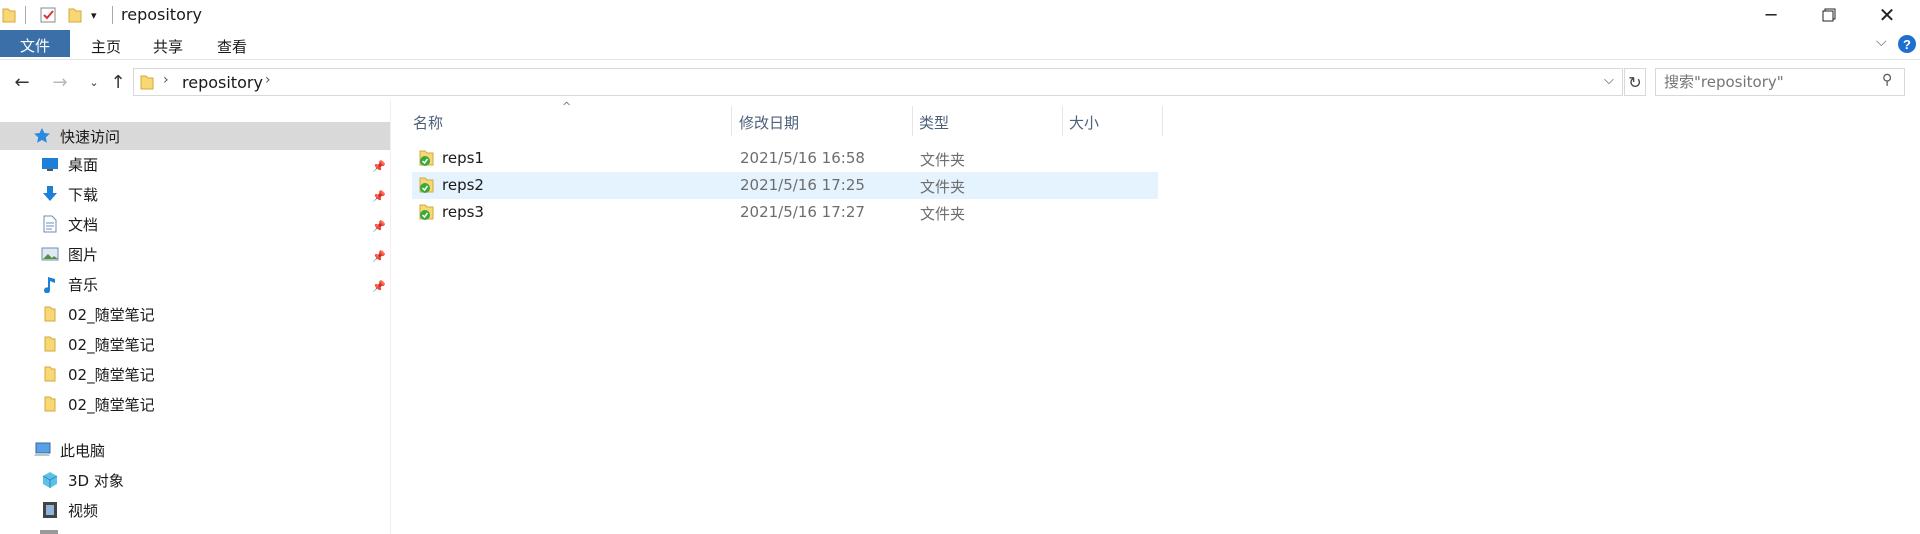 The width and height of the screenshot is (1920, 534). What do you see at coordinates (83, 450) in the screenshot?
I see `sidebar-item-label: 此电脑` at bounding box center [83, 450].